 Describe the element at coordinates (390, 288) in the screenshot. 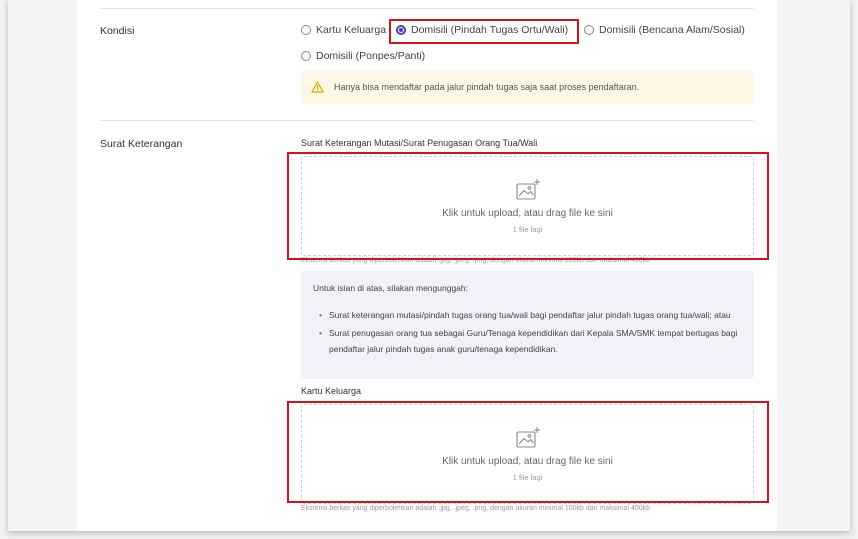

I see `info-intro: Untuk isian di atas, silakan mengunggah:` at that location.